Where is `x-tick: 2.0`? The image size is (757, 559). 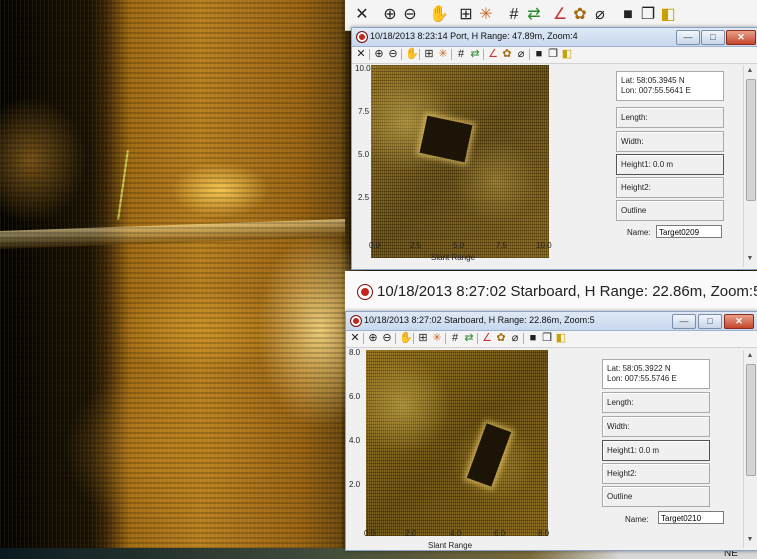
x-tick: 2.0 is located at coordinates (411, 533).